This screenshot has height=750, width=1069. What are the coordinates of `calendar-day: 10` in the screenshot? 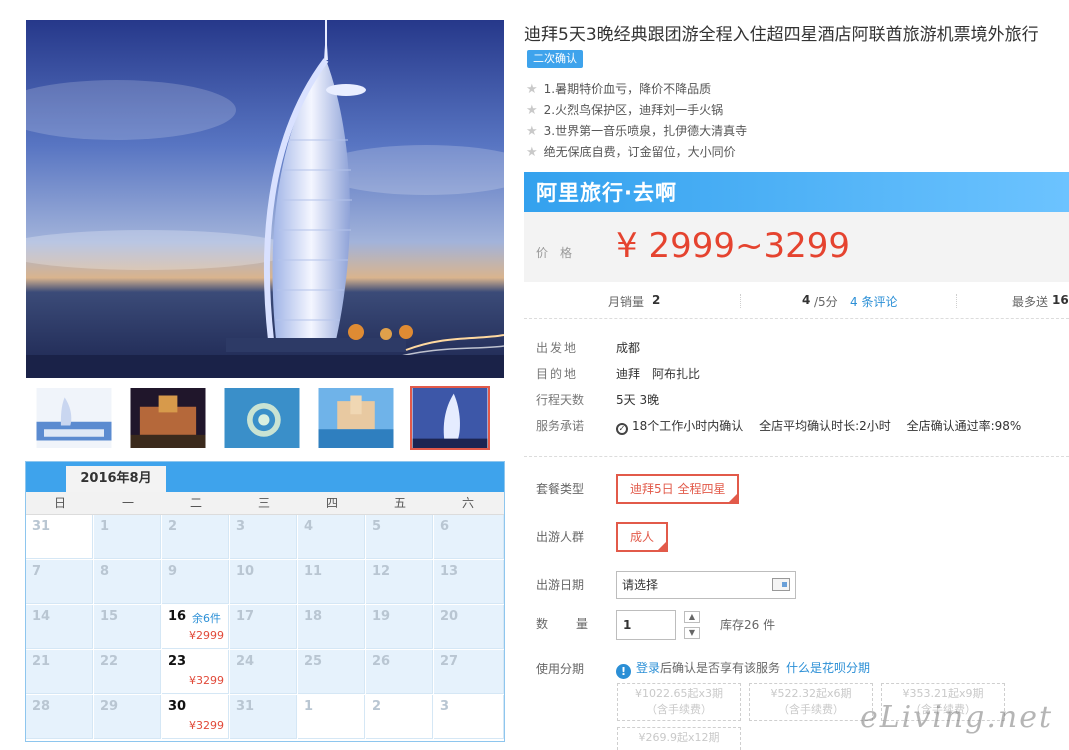 It's located at (263, 582).